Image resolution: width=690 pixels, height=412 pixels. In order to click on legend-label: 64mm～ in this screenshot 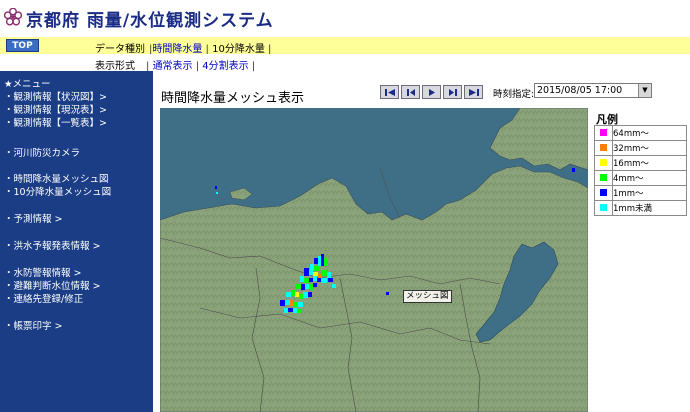, I will do `click(649, 133)`.